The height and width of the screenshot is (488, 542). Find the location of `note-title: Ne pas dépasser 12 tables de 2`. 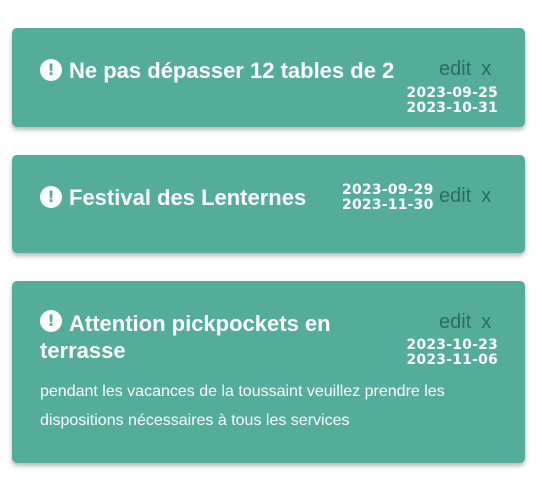

note-title: Ne pas dépasser 12 tables de 2 is located at coordinates (232, 70).